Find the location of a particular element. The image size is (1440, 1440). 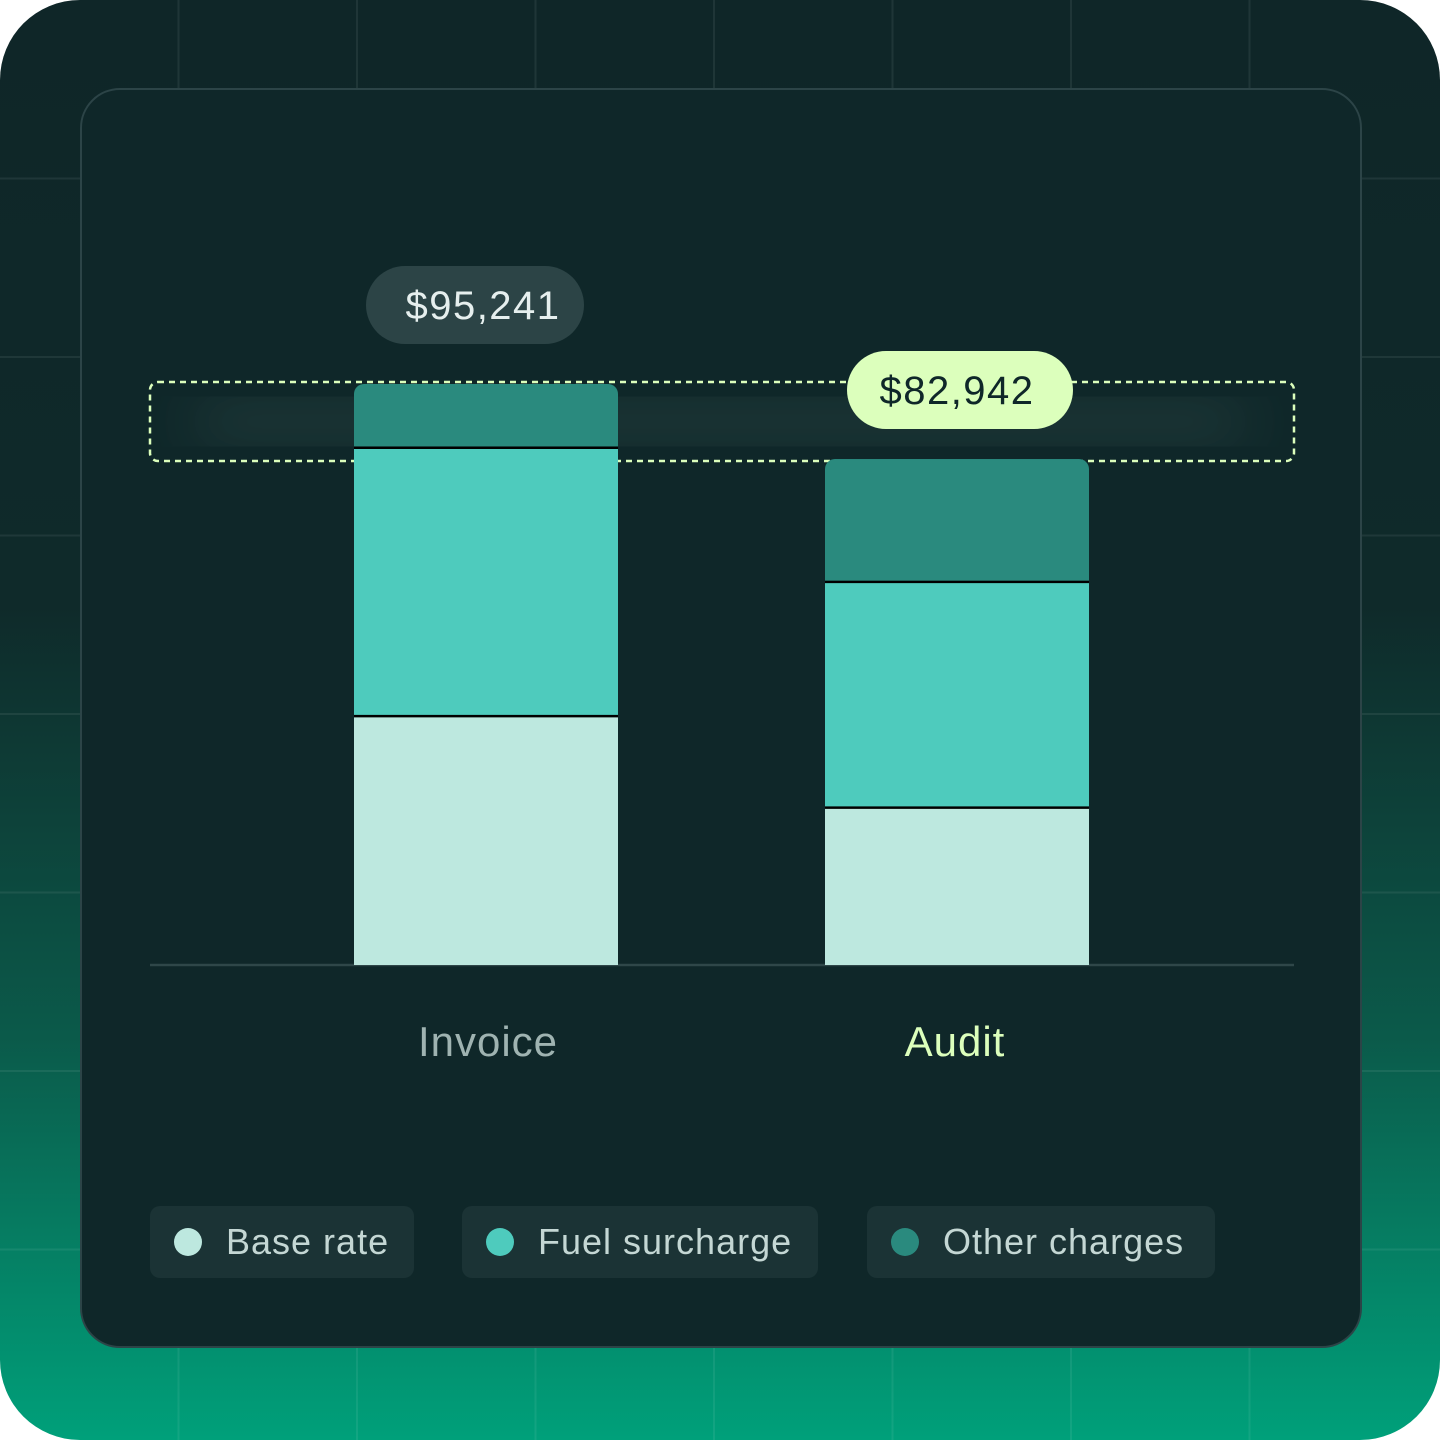

segment-other-charges-invoice is located at coordinates (486, 415).